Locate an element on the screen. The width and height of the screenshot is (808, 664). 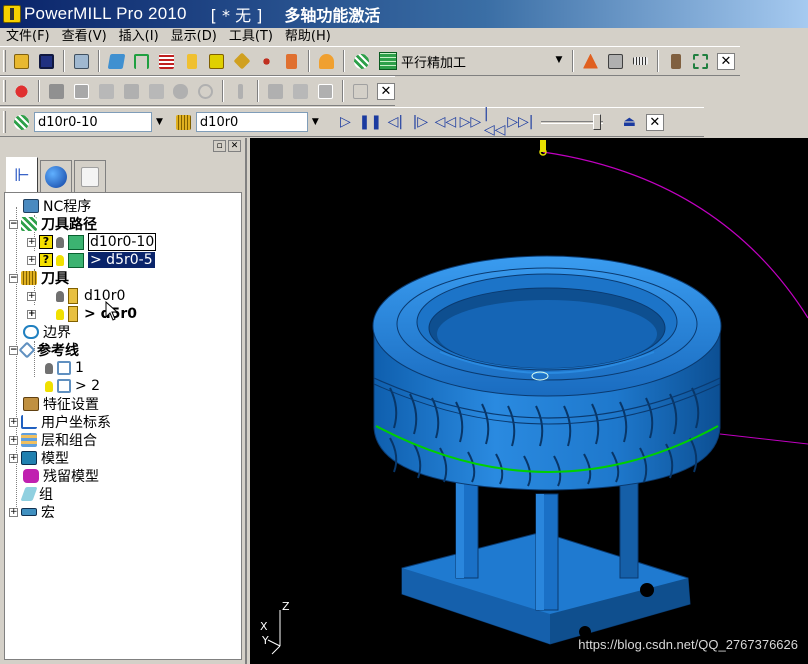
bar-icon is located at coordinates (240, 91).